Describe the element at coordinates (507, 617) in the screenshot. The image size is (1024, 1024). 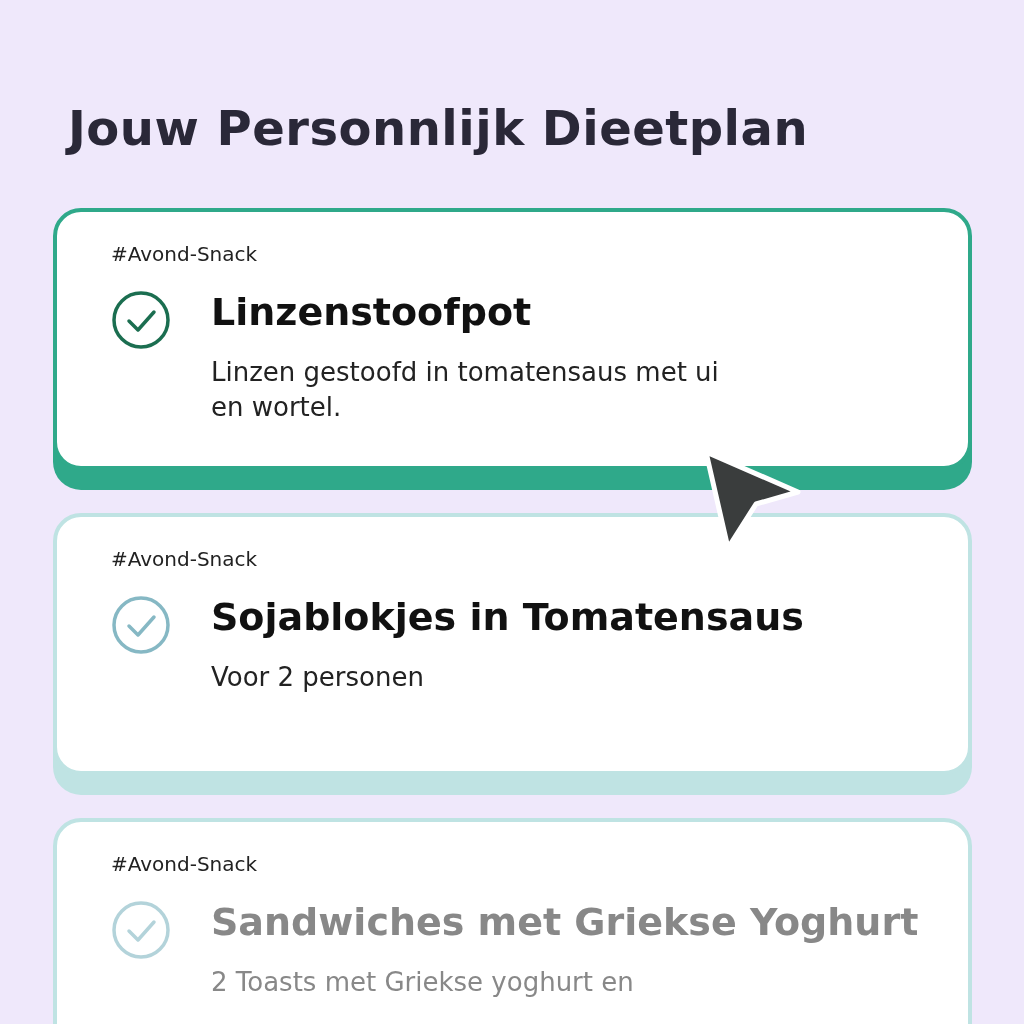
I see `meal-name: Sojablokjes in Tomatensaus` at that location.